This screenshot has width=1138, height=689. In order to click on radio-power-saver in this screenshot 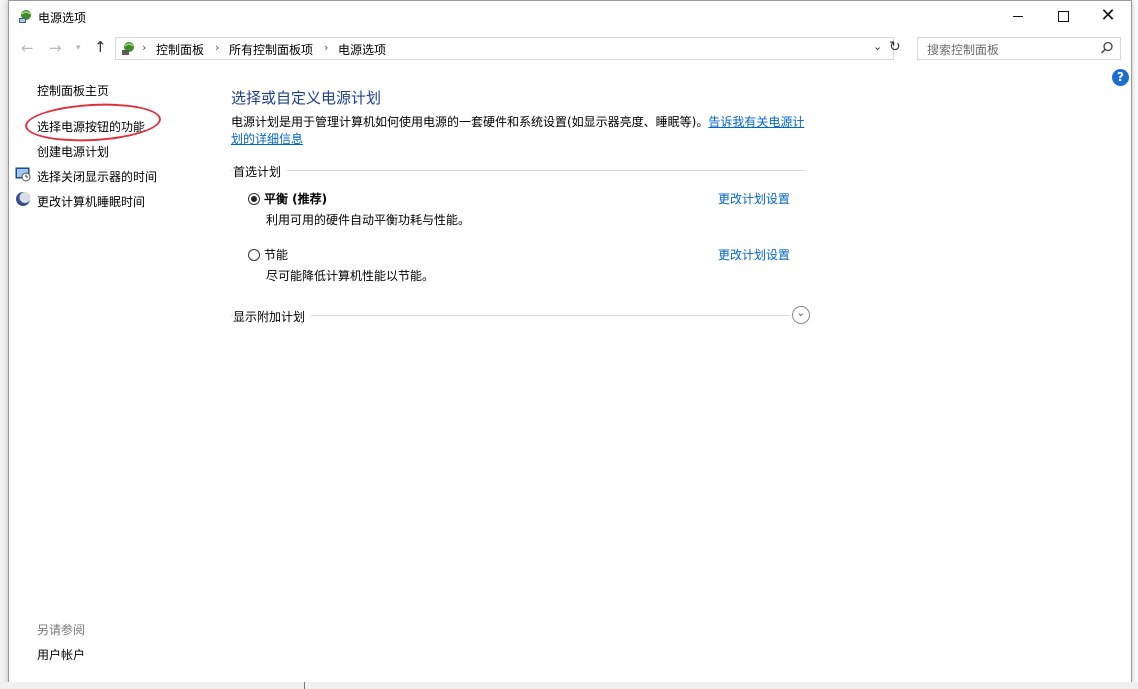, I will do `click(254, 255)`.